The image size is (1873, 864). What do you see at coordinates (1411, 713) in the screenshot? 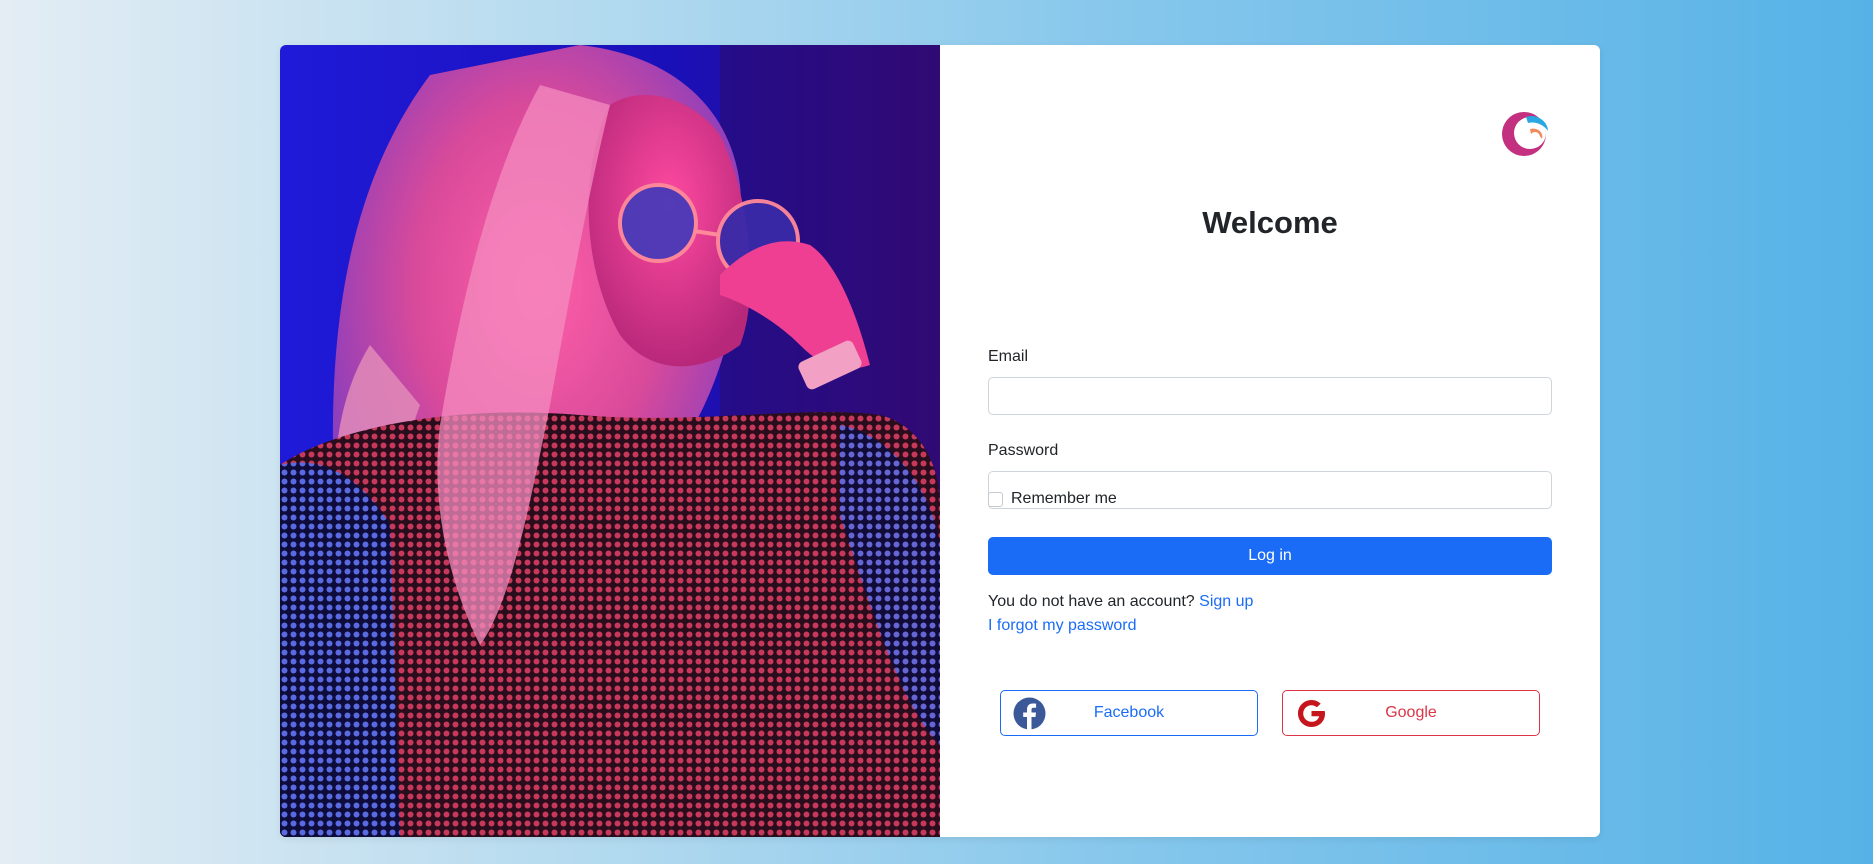
I see `google-login-button: Google` at bounding box center [1411, 713].